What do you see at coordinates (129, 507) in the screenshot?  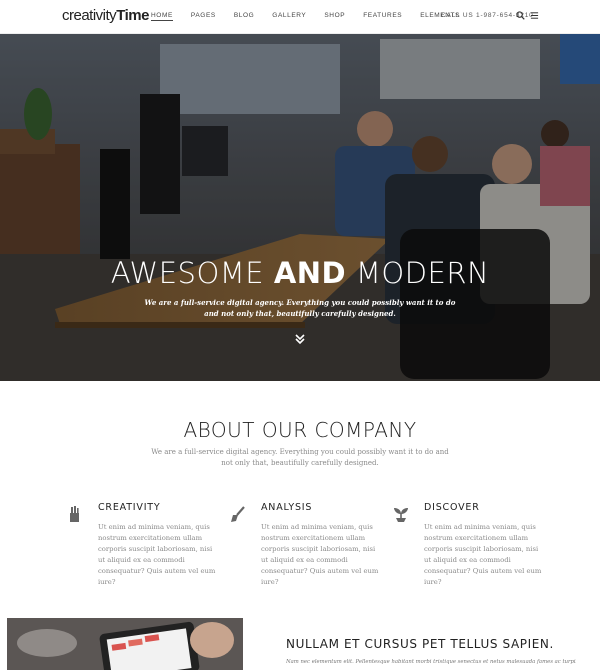 I see `feature-title: CREATIVITY` at bounding box center [129, 507].